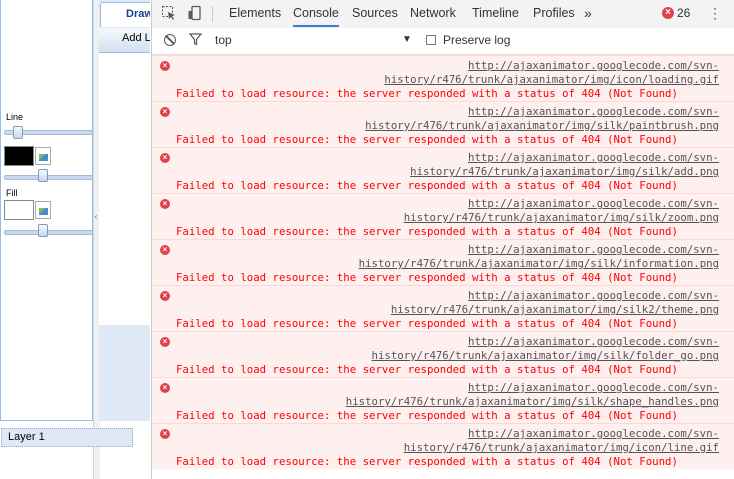  I want to click on drawing-canvas, so click(124, 189).